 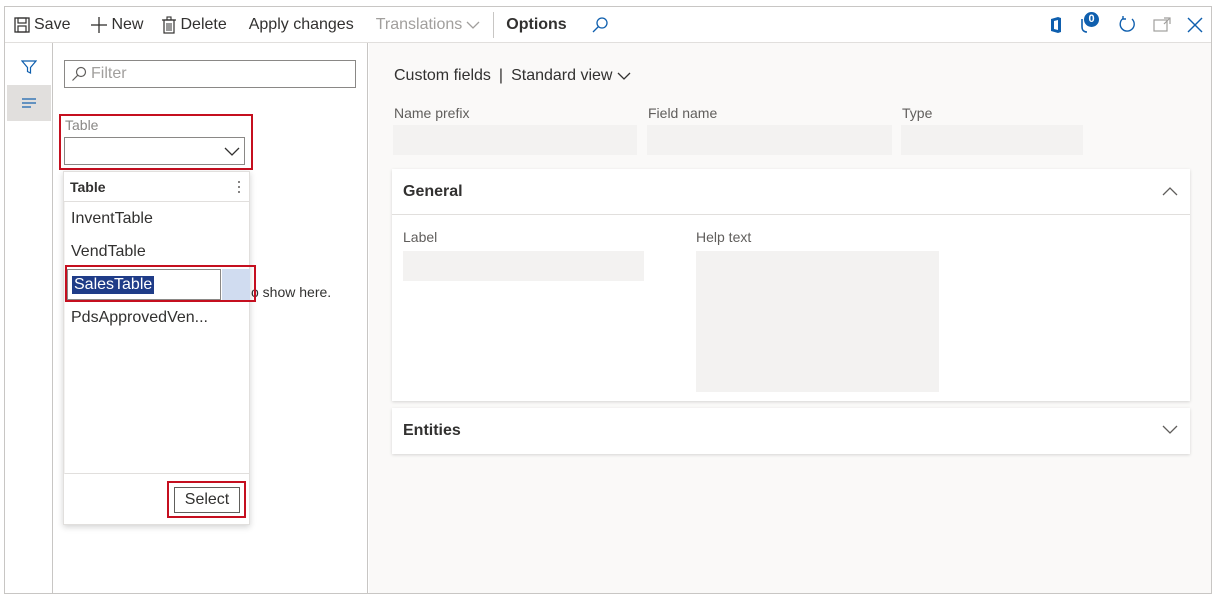 What do you see at coordinates (442, 75) in the screenshot?
I see `page-title: Custom fields` at bounding box center [442, 75].